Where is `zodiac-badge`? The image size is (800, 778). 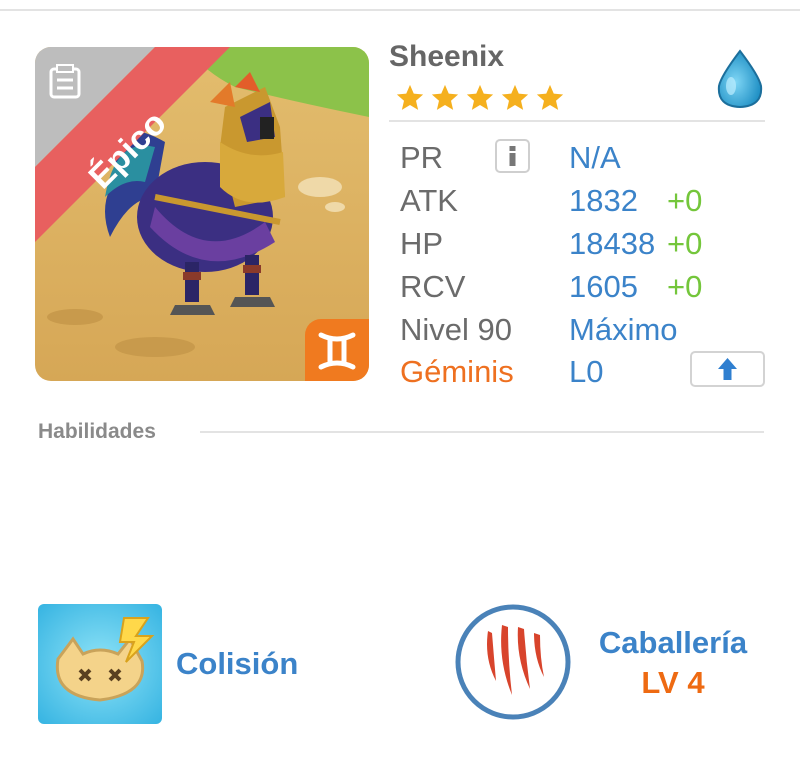 zodiac-badge is located at coordinates (337, 350).